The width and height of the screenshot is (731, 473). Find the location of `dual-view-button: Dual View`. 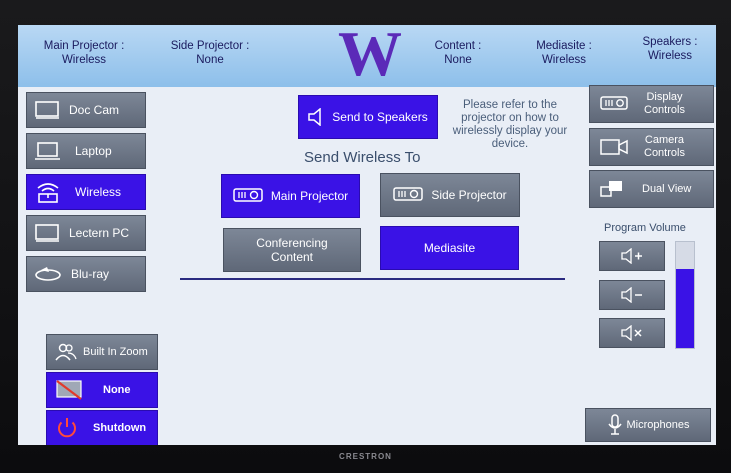

dual-view-button: Dual View is located at coordinates (651, 189).